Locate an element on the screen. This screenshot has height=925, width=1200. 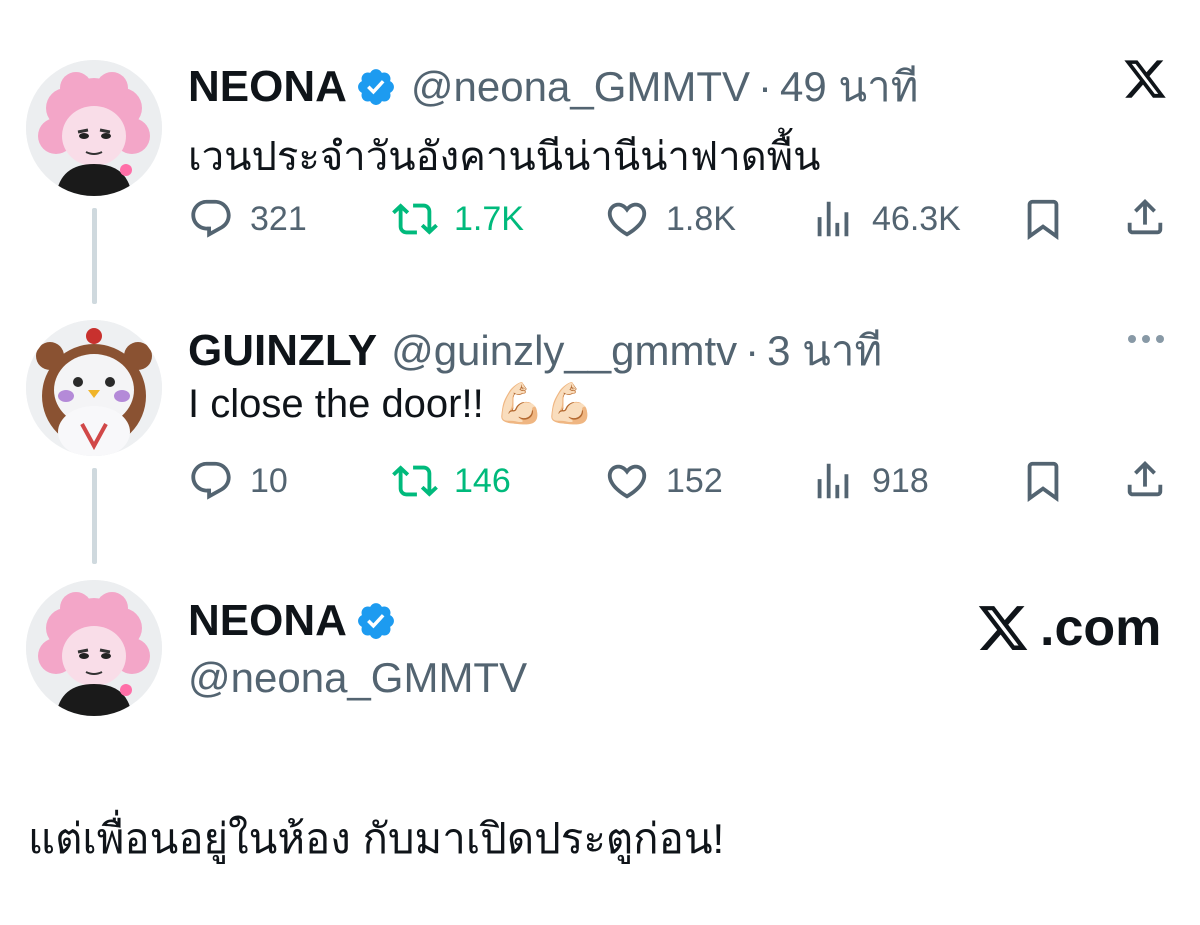
views-count: 46.3K is located at coordinates (916, 218).